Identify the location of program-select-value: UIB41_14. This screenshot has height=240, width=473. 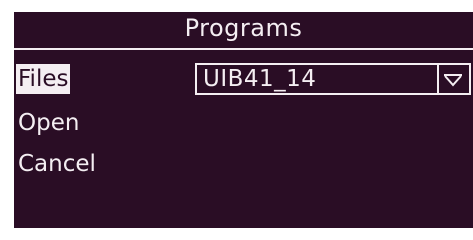
(260, 79).